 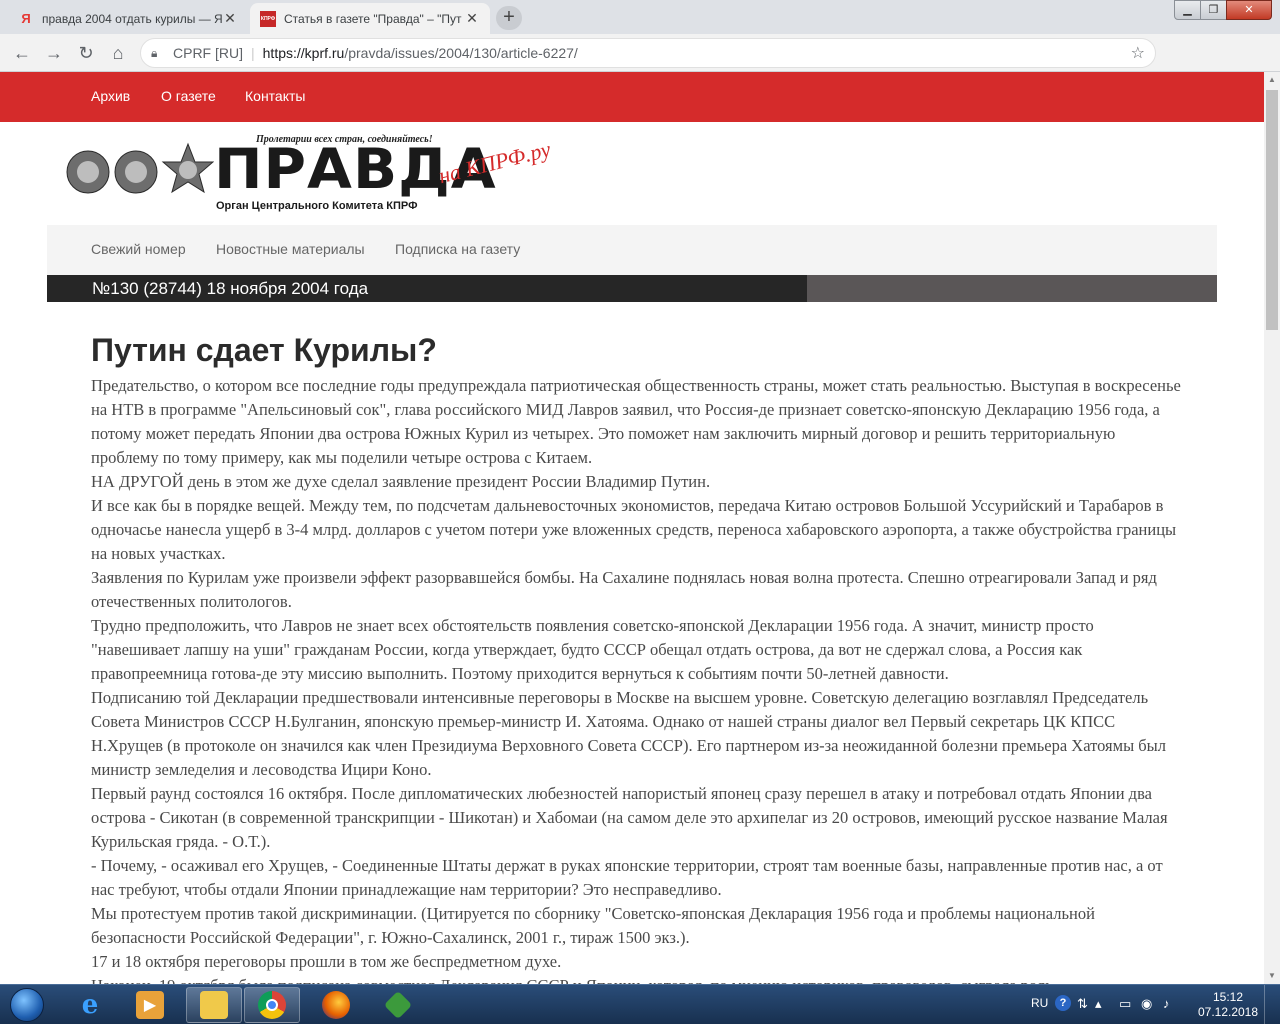 I want to click on clock: 15:12 07.12.2018, so click(x=1228, y=1005).